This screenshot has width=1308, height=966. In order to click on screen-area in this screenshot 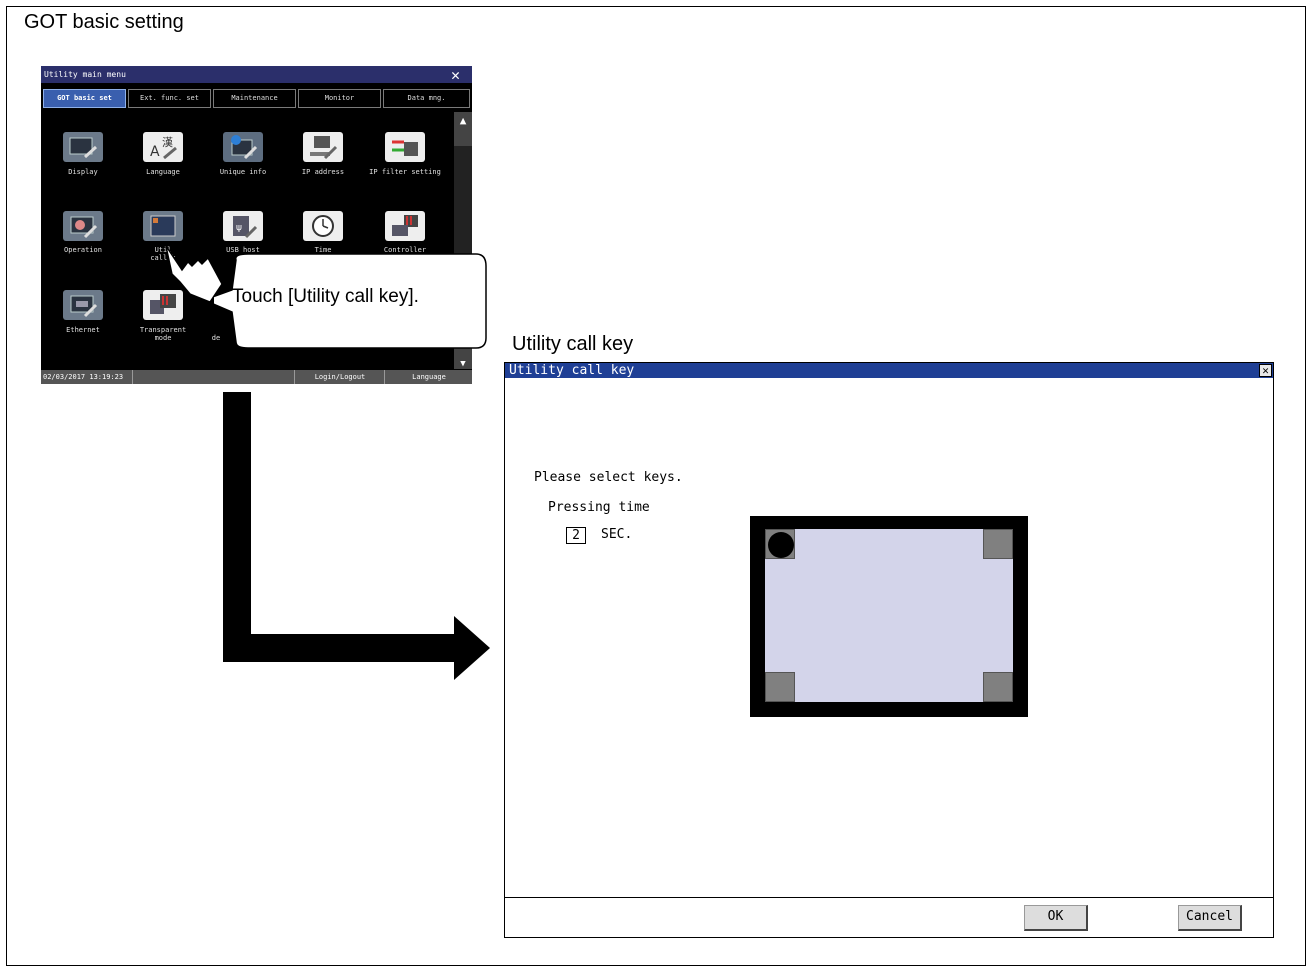, I will do `click(889, 615)`.